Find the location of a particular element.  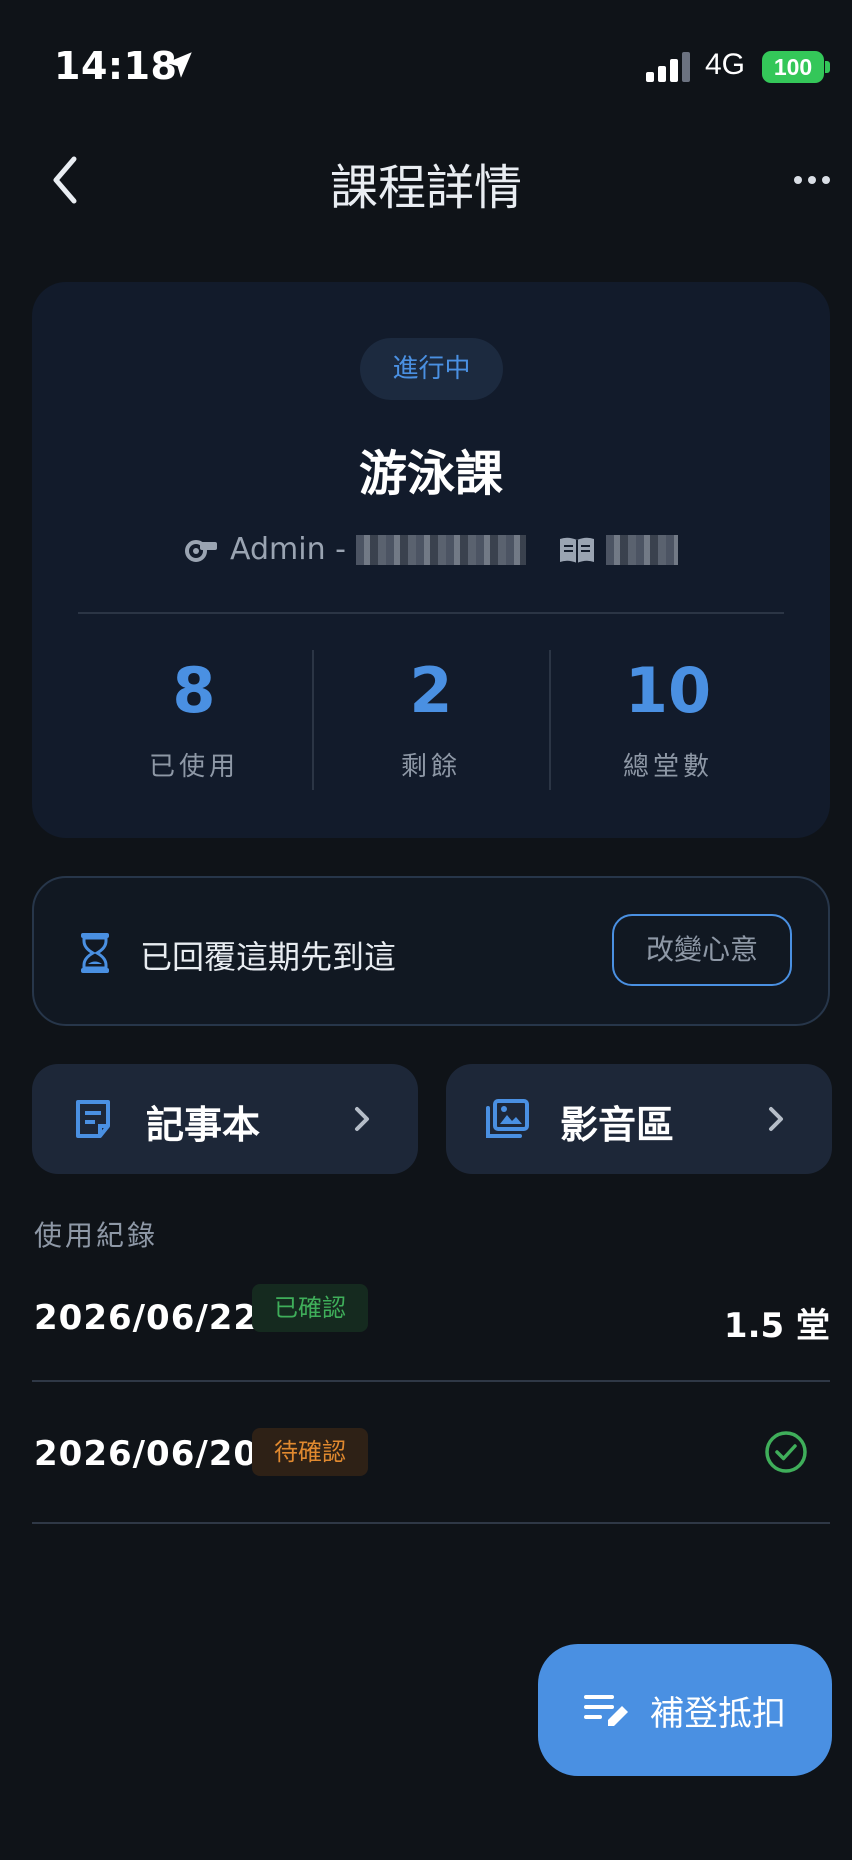

stat-used: 8 已使用 is located at coordinates (194, 718).